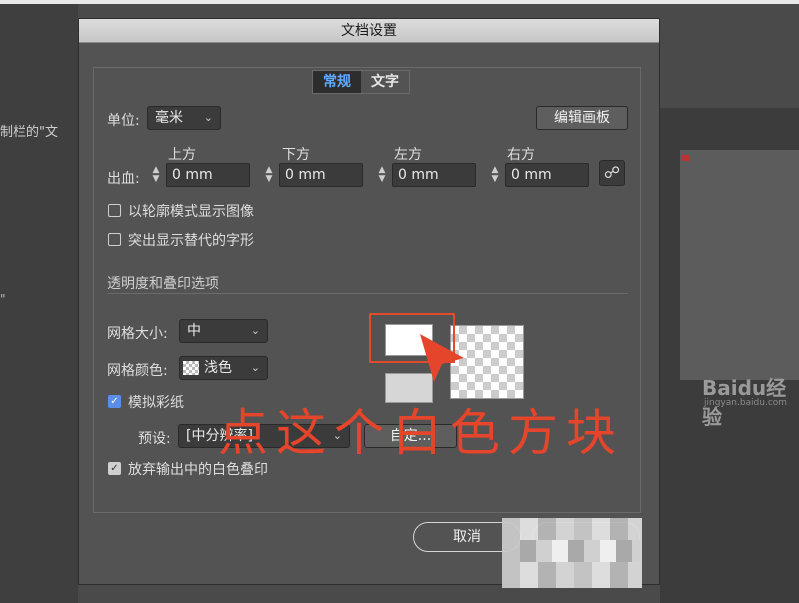  Describe the element at coordinates (385, 82) in the screenshot. I see `tab-type: 文字` at that location.